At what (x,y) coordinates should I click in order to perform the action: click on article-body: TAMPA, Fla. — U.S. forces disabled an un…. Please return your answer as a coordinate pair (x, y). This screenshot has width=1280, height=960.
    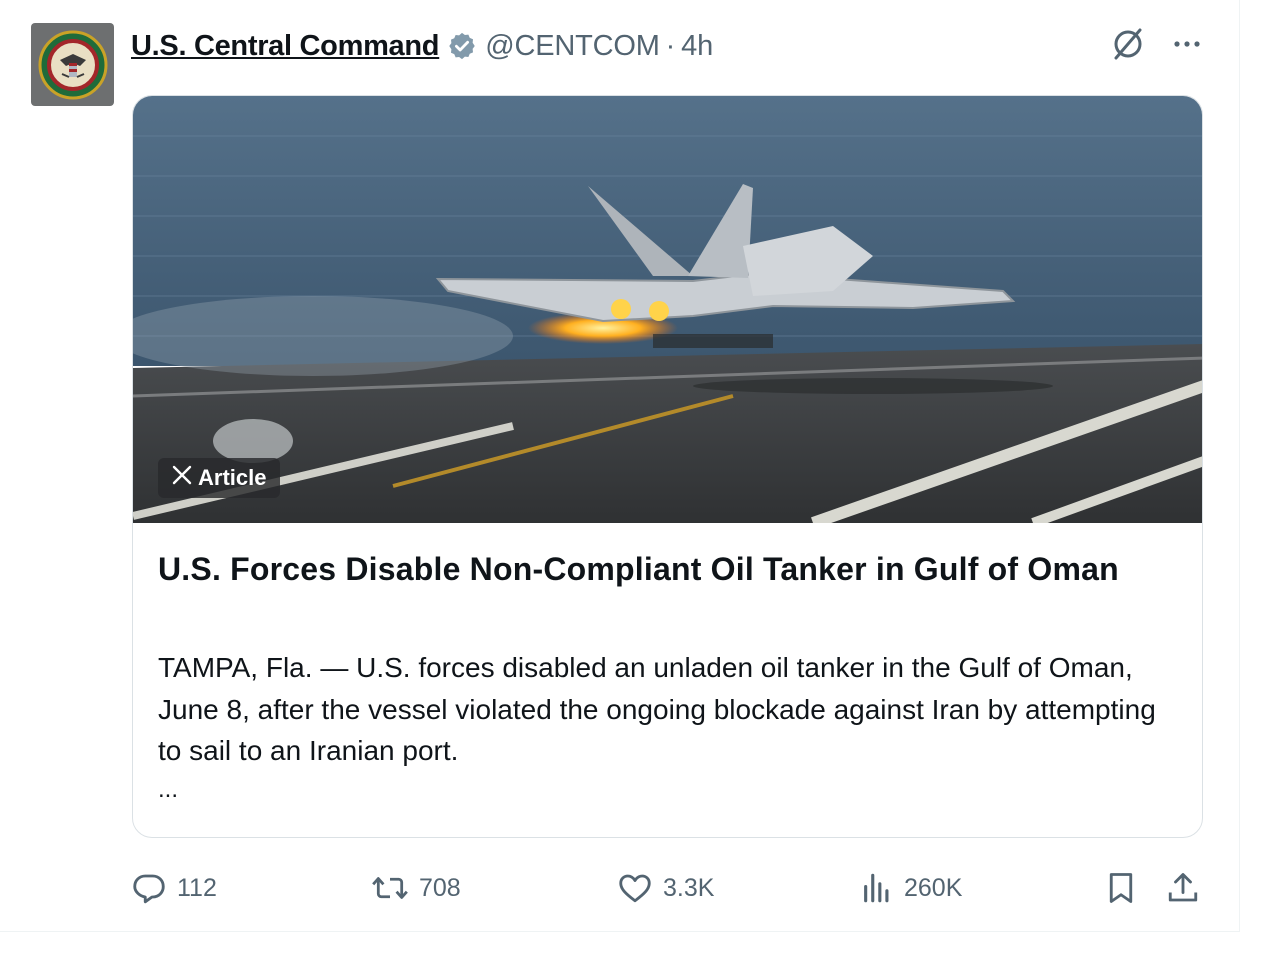
    Looking at the image, I should click on (657, 709).